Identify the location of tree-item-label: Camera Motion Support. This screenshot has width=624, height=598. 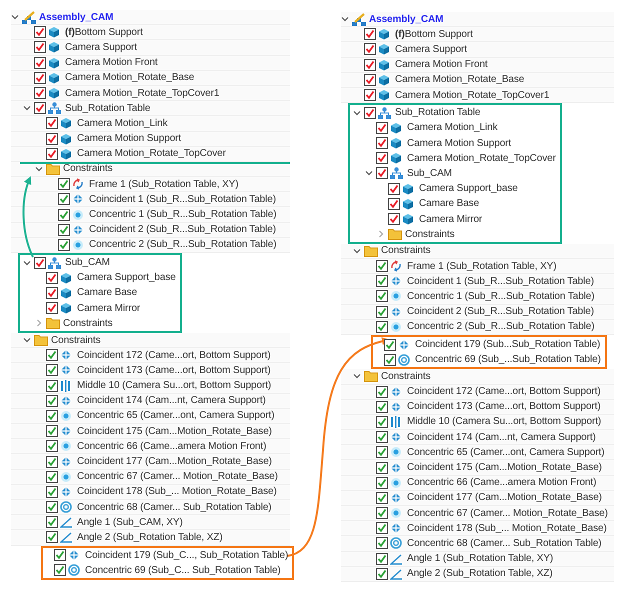
(459, 143).